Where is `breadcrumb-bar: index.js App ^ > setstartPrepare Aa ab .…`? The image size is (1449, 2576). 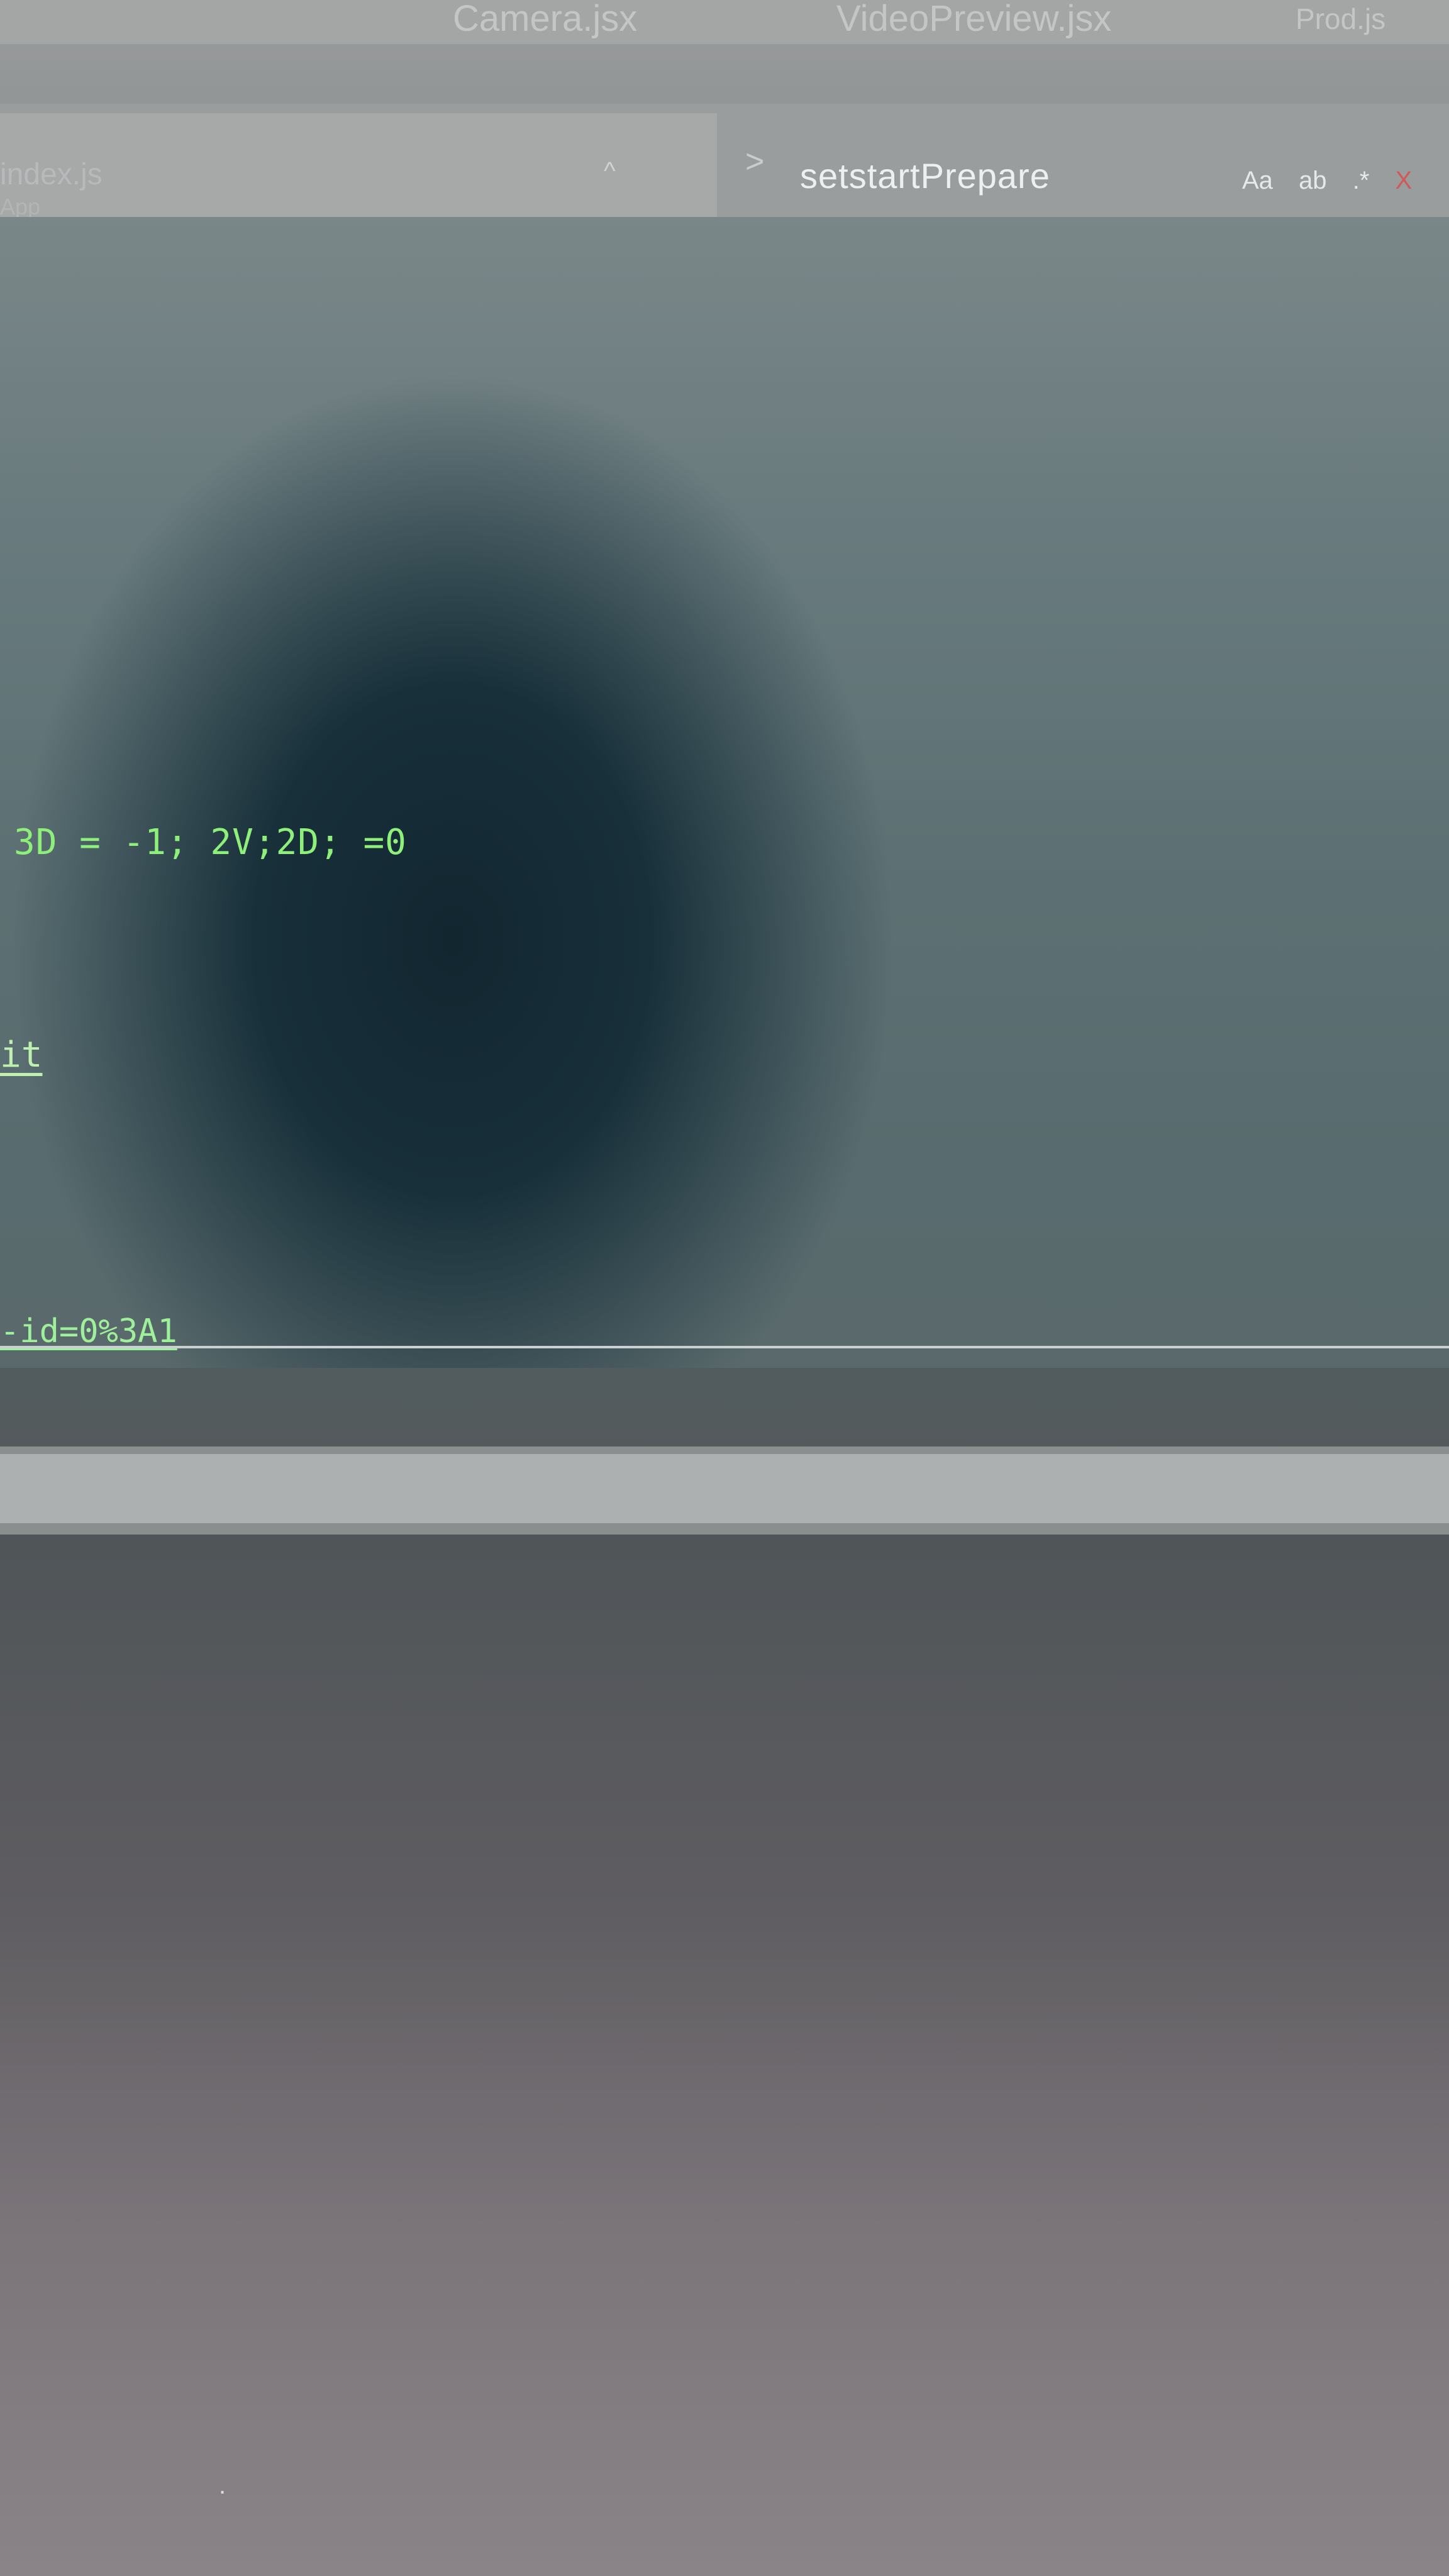
breadcrumb-bar: index.js App ^ > setstartPrepare Aa ab .… is located at coordinates (724, 162).